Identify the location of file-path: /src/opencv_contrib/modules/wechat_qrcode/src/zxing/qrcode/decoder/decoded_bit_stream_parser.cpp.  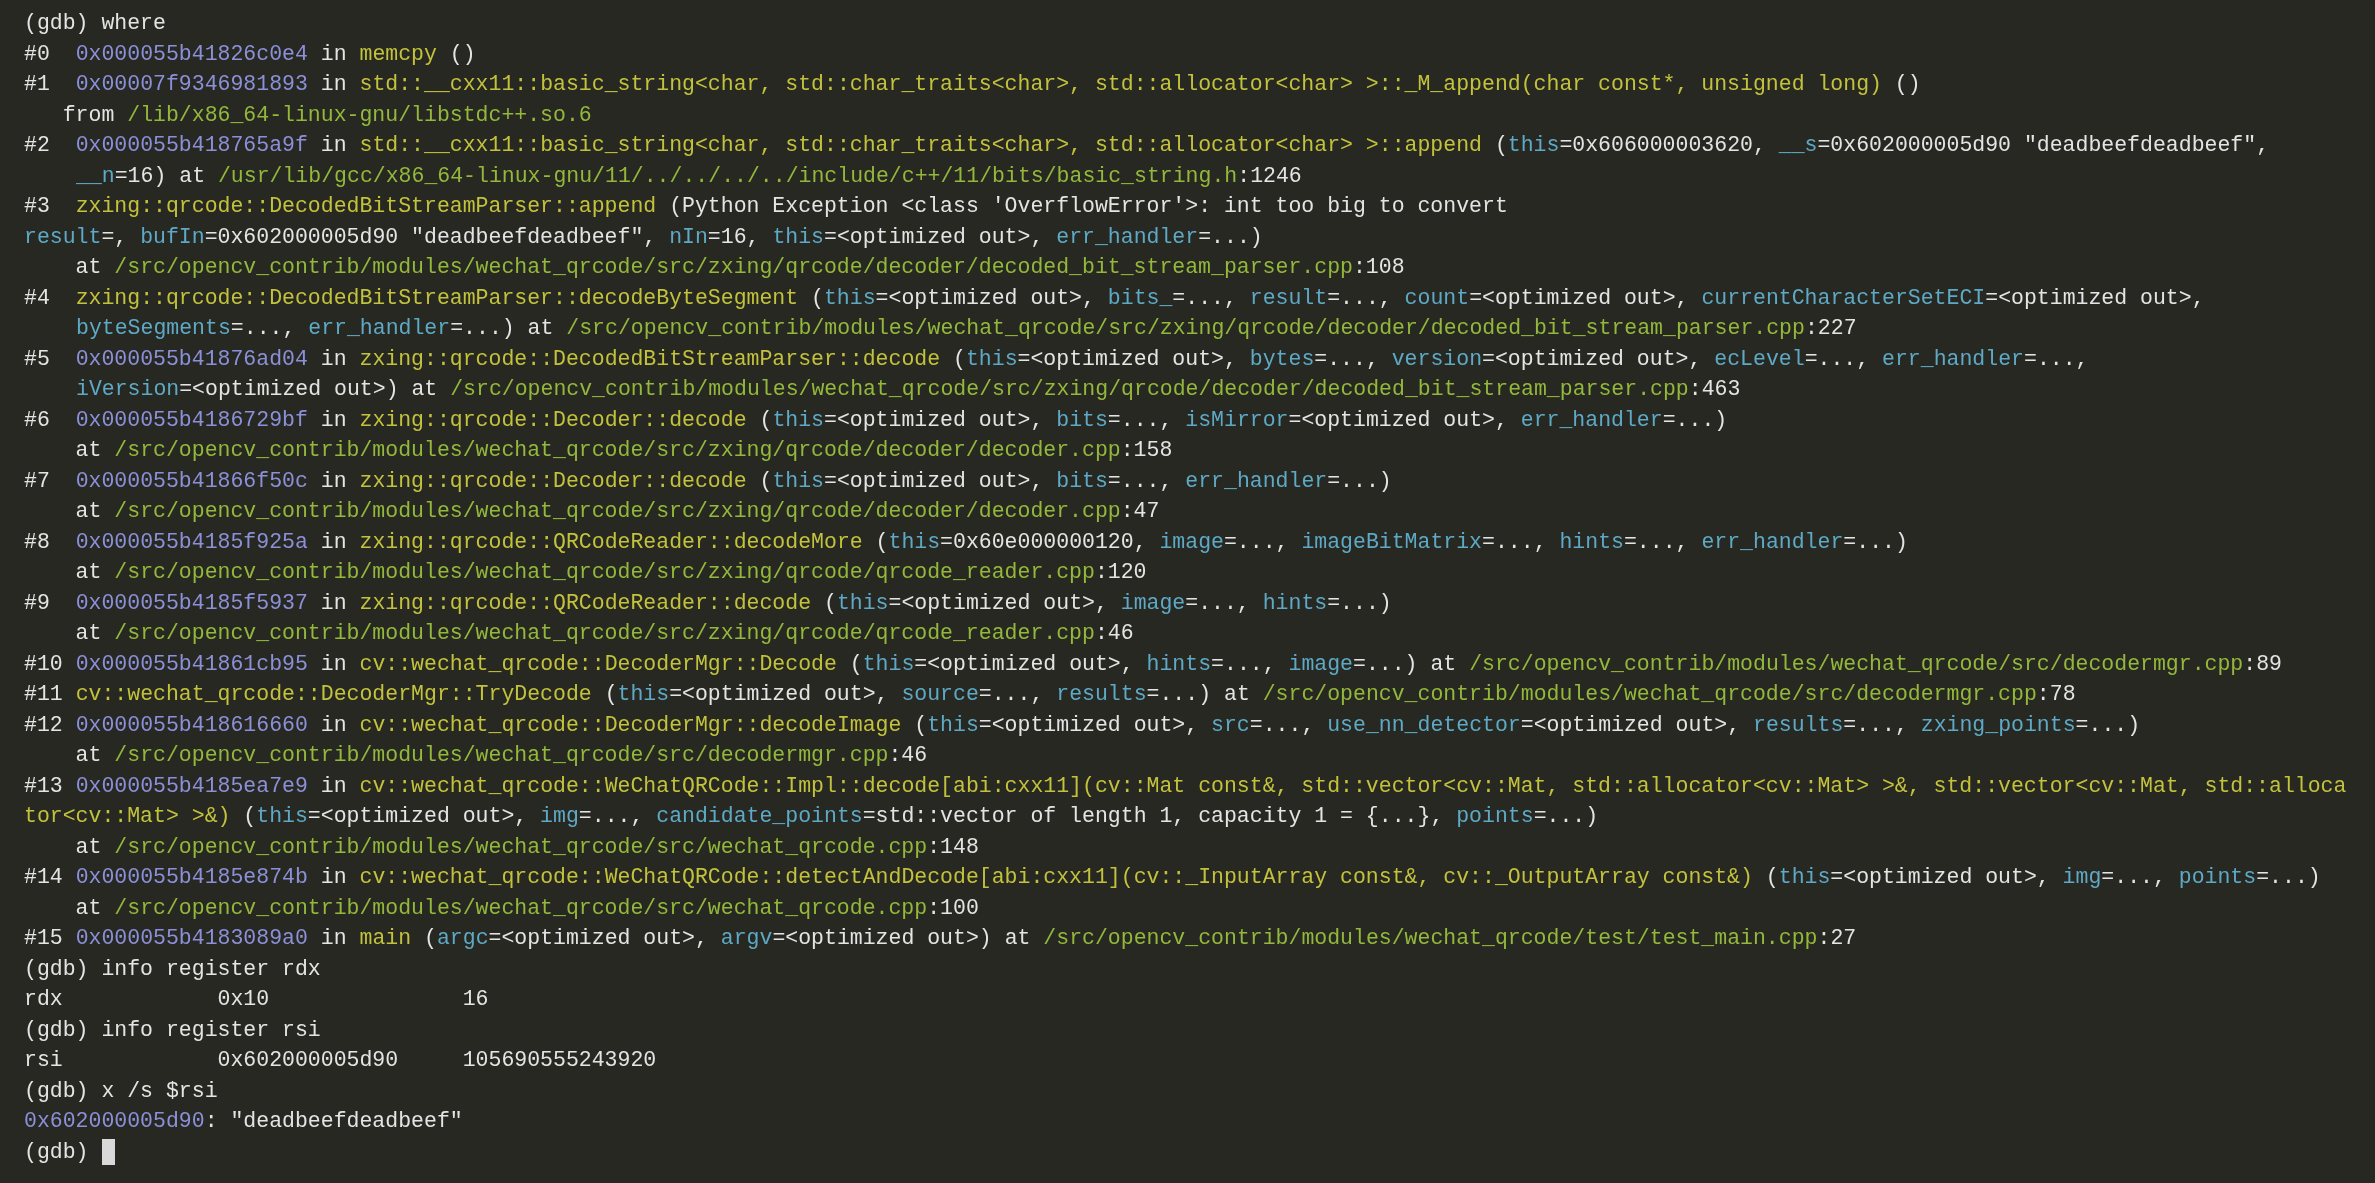
(1069, 389).